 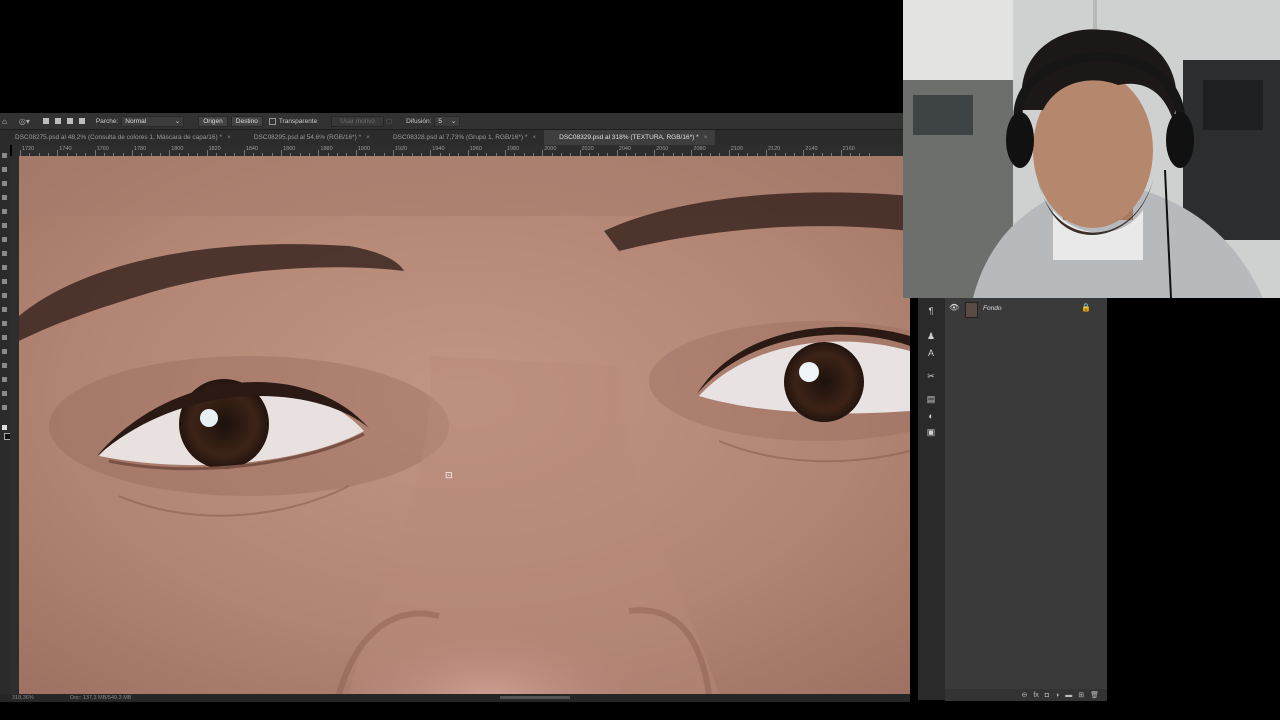 What do you see at coordinates (136, 121) in the screenshot?
I see `patch-mode-value: Normal` at bounding box center [136, 121].